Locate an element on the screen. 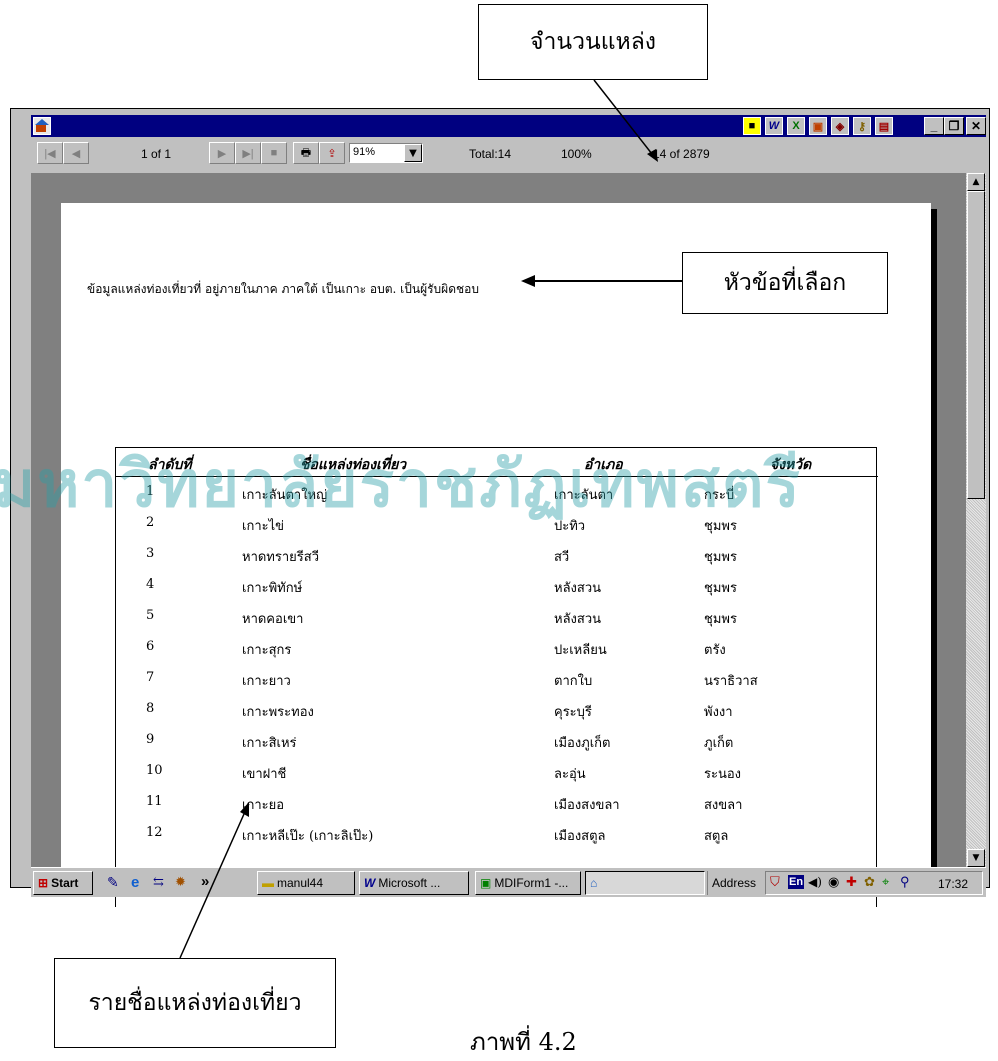 The image size is (998, 1061). speaker-icon: ◀) is located at coordinates (815, 882).